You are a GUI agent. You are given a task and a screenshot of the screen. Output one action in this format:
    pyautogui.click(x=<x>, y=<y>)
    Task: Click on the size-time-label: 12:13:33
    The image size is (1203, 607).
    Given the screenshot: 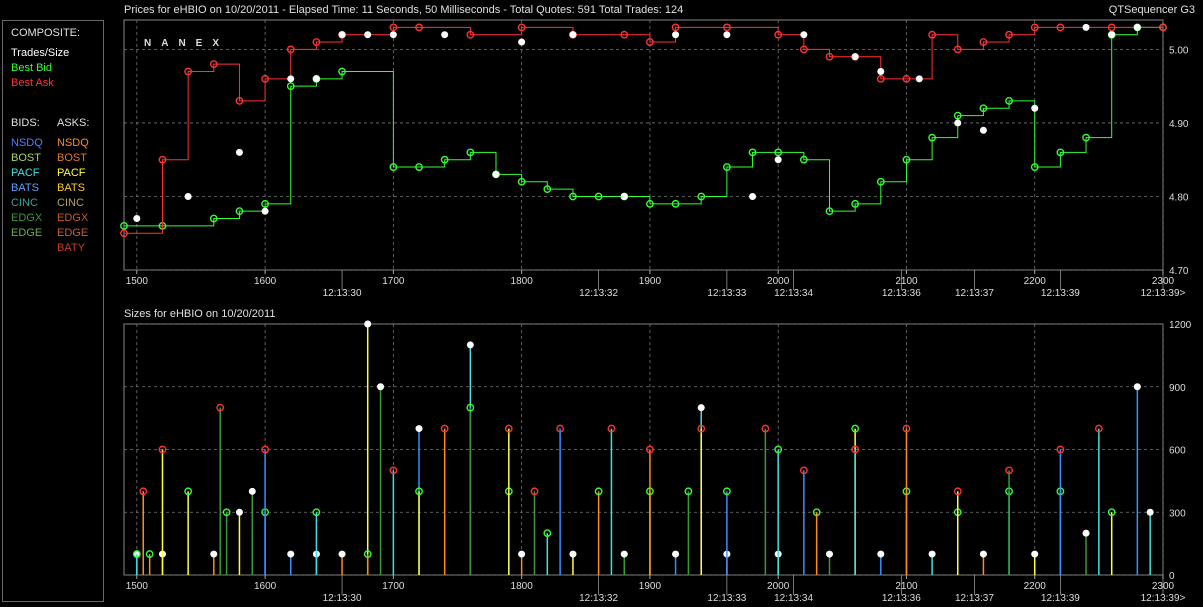 What is the action you would take?
    pyautogui.click(x=726, y=598)
    